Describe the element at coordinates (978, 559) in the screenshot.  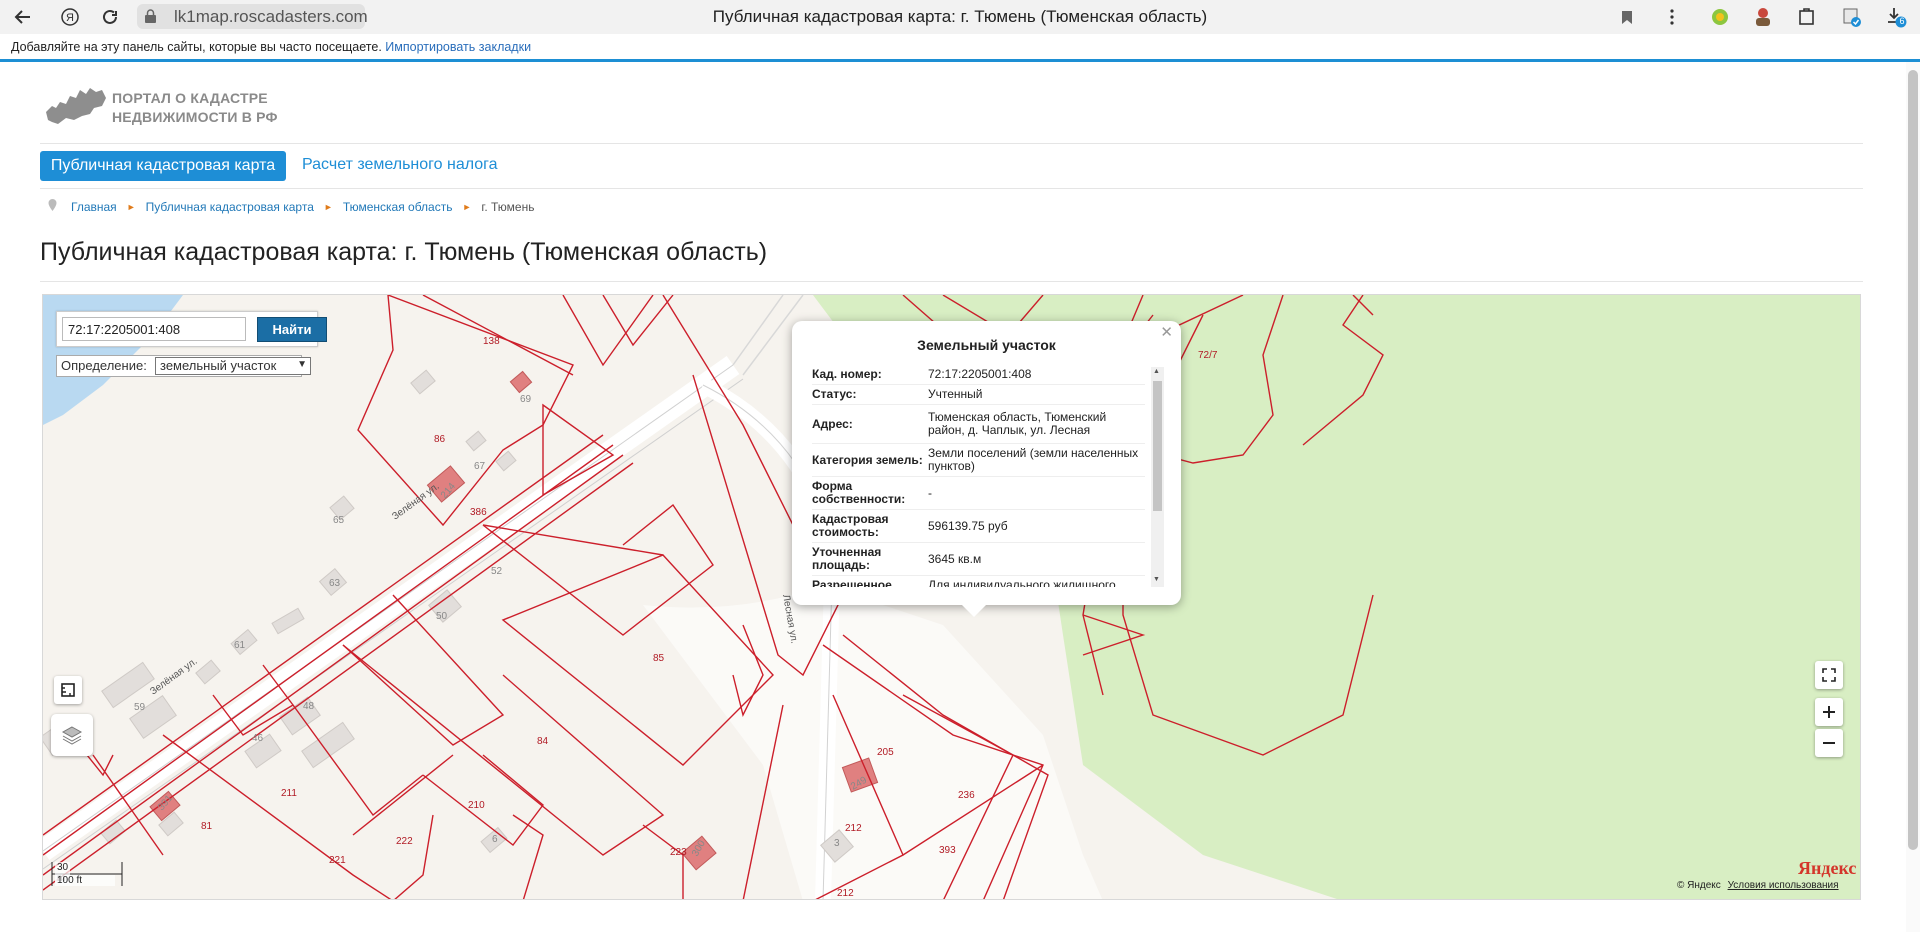
I see `info-row: Уточненная площадь: 3645 кв.м` at that location.